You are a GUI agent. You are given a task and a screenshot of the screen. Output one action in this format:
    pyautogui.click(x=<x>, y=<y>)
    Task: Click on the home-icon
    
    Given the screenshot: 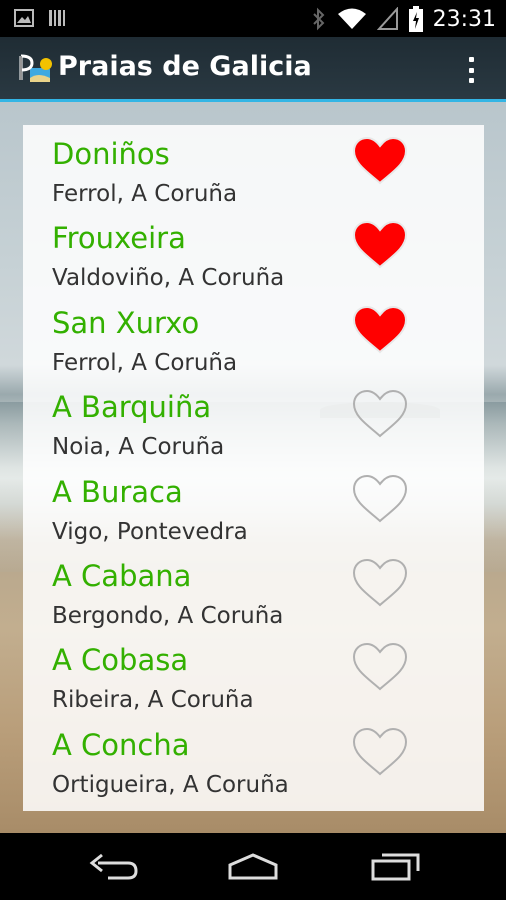 What is the action you would take?
    pyautogui.click(x=253, y=866)
    